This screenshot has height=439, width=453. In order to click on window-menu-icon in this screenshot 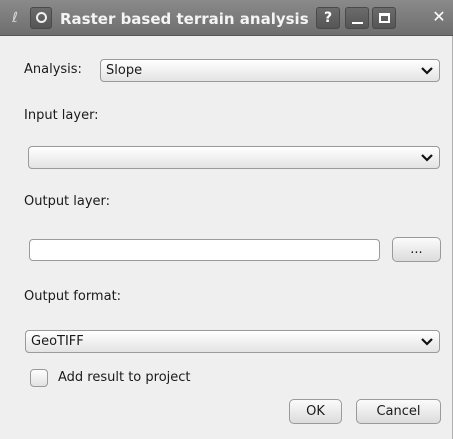, I will do `click(41, 17)`.